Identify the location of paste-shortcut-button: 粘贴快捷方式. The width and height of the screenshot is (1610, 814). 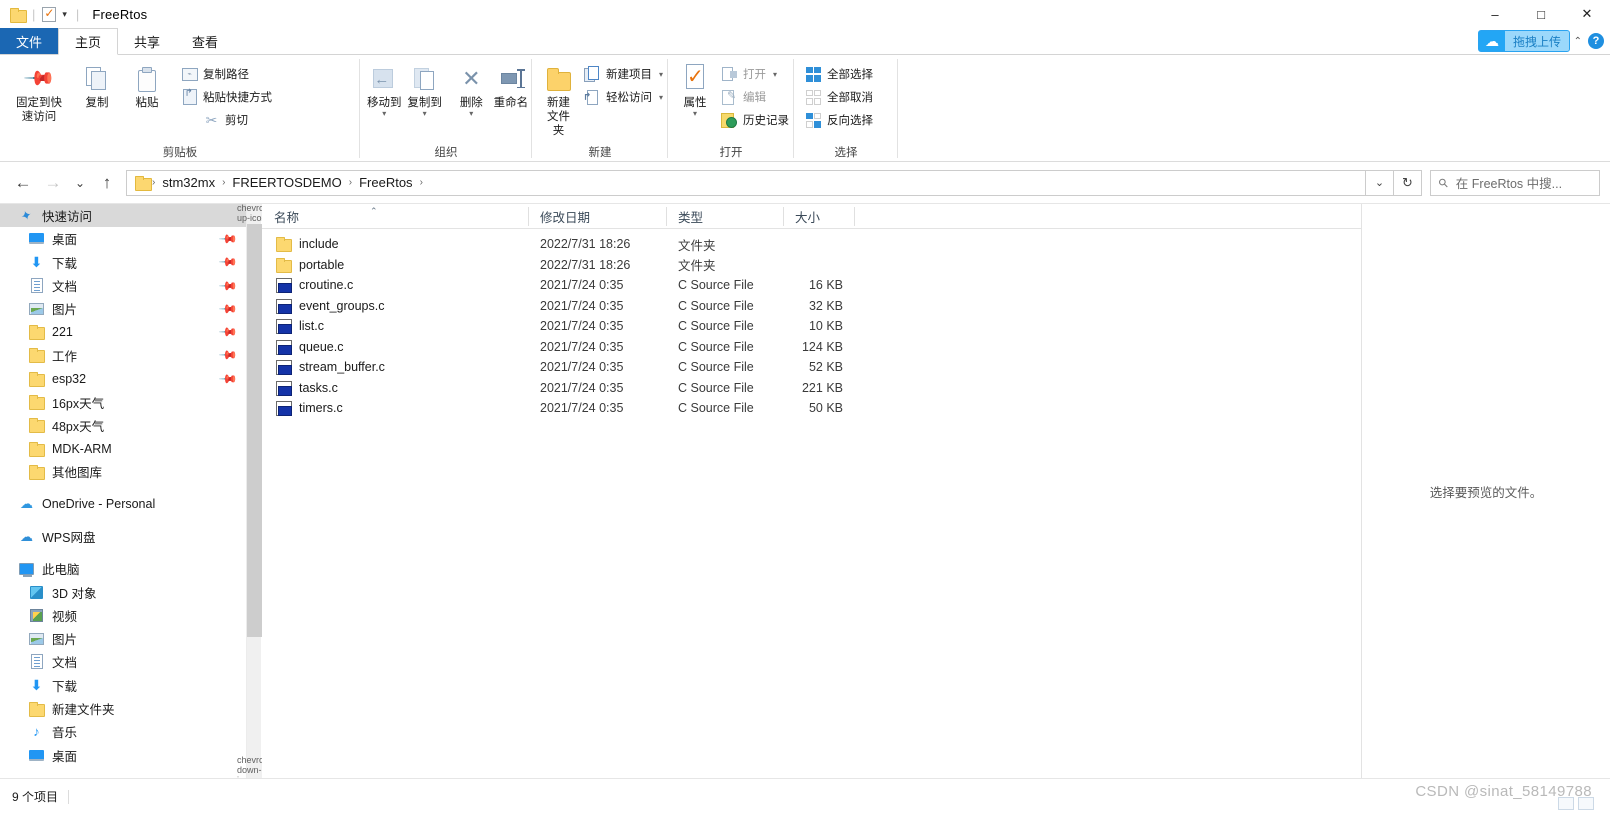
(226, 97).